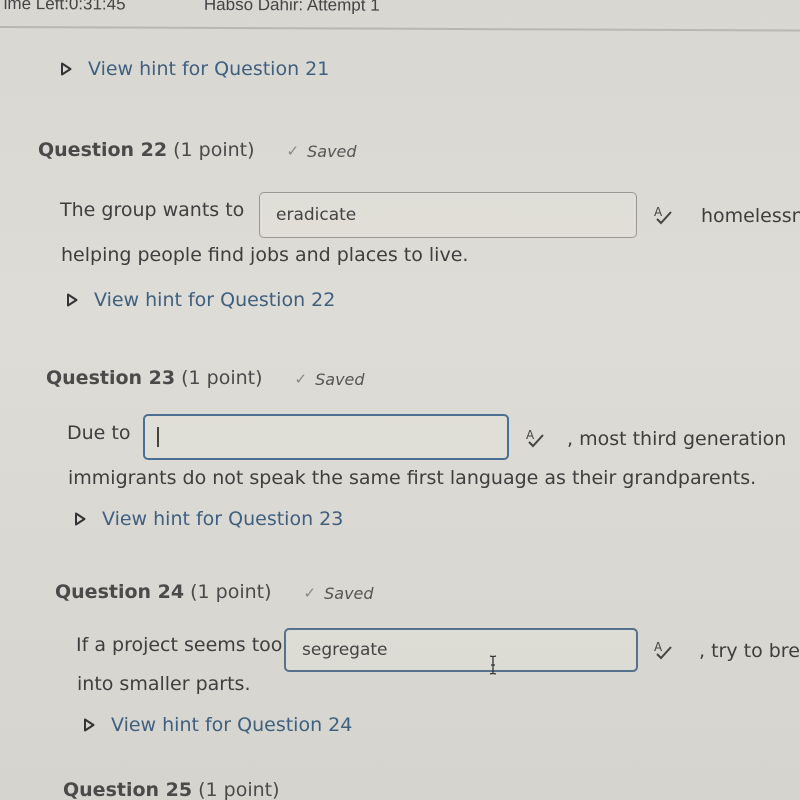 Image resolution: width=800 pixels, height=800 pixels. What do you see at coordinates (326, 437) in the screenshot?
I see `answer-input-q23` at bounding box center [326, 437].